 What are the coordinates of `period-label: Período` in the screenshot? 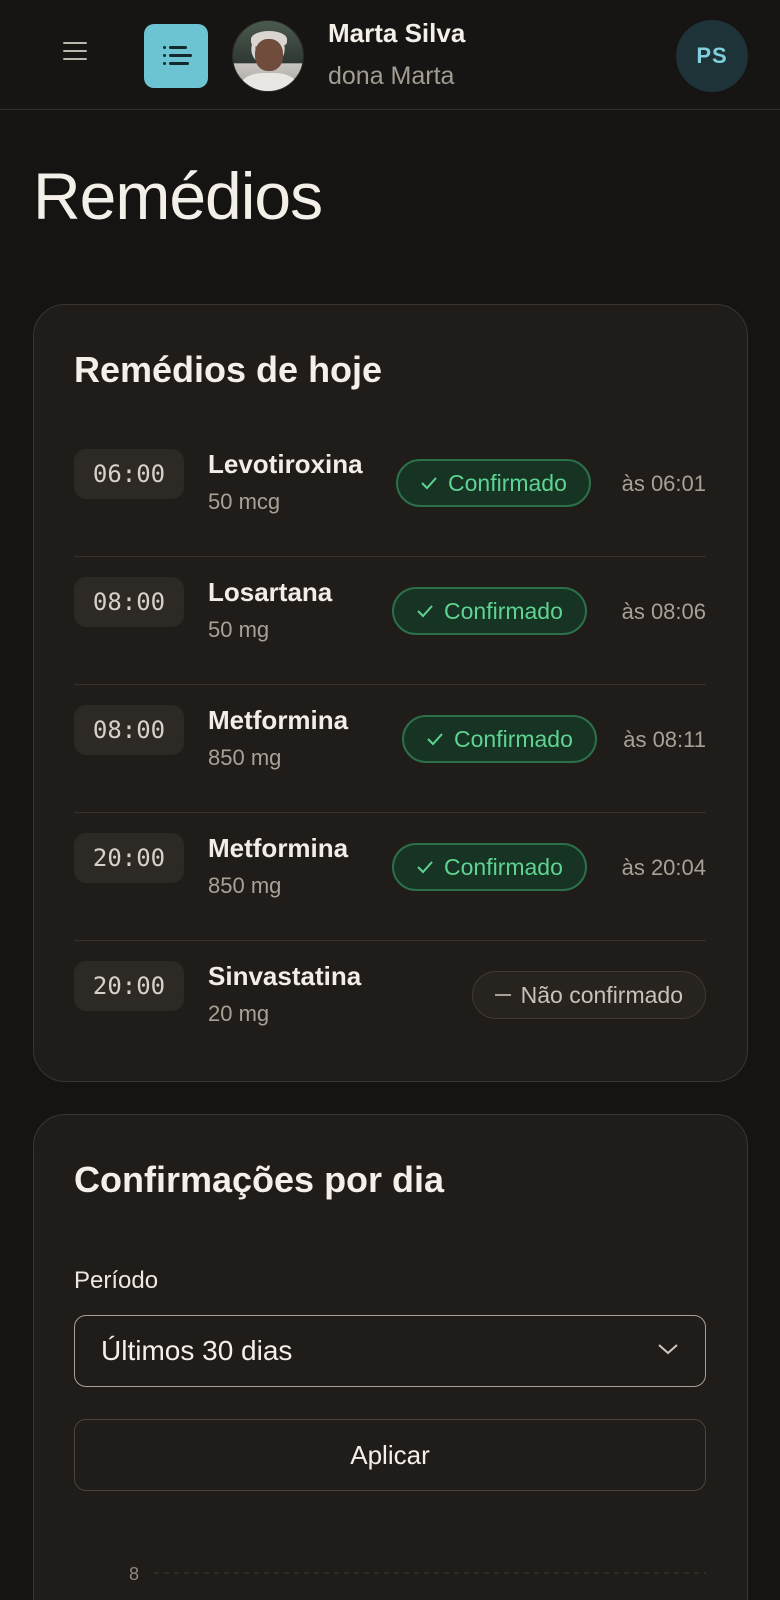 It's located at (116, 1280).